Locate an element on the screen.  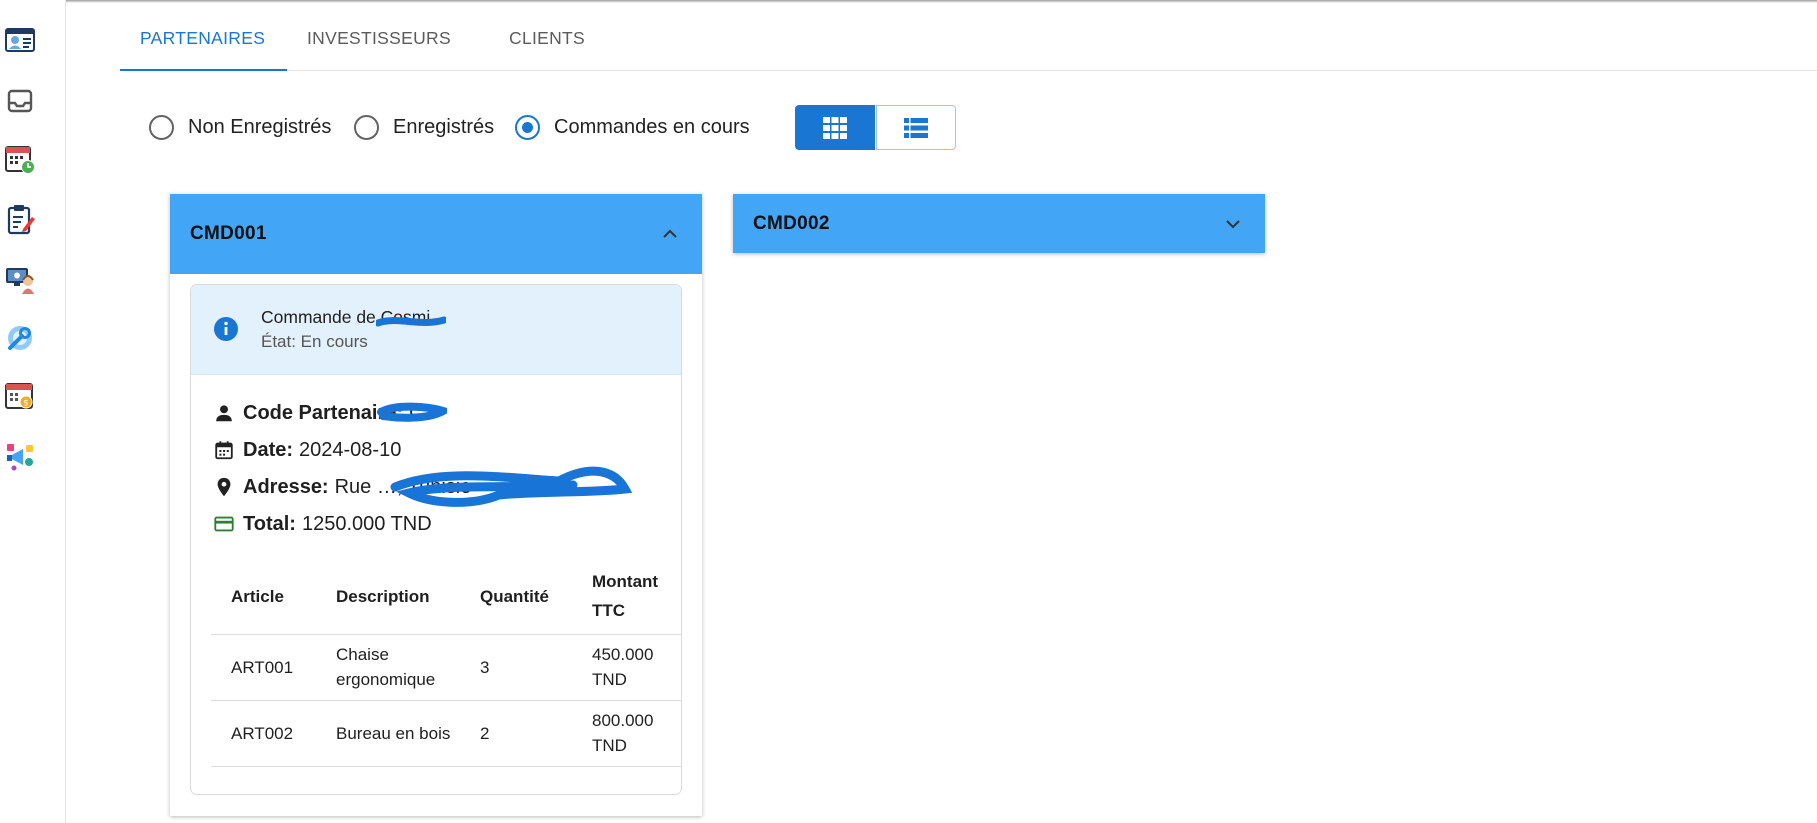
clipboard-edit-icon is located at coordinates (20, 219).